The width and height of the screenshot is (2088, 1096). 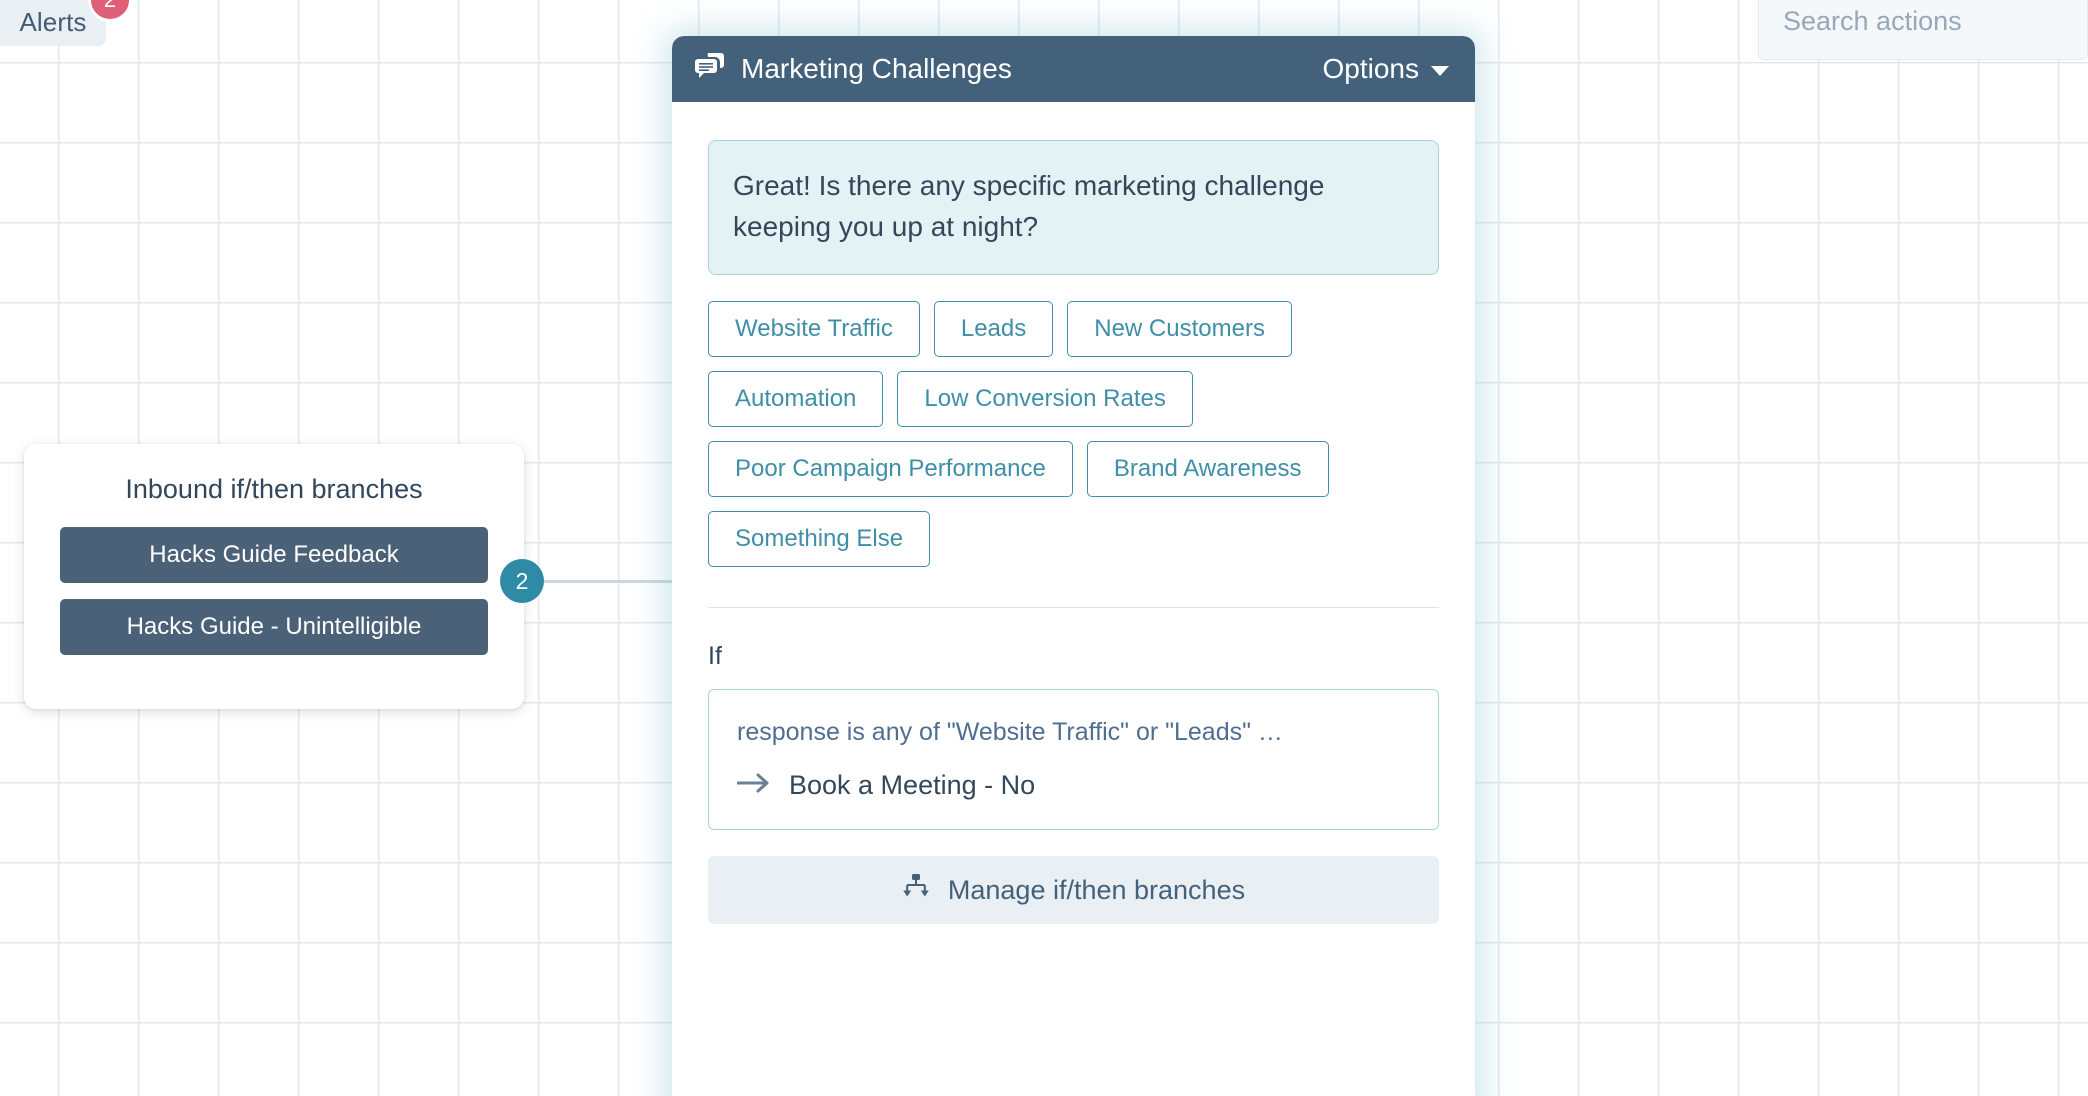 I want to click on quick-reply-chip: Low Conversion Rates, so click(x=1045, y=398).